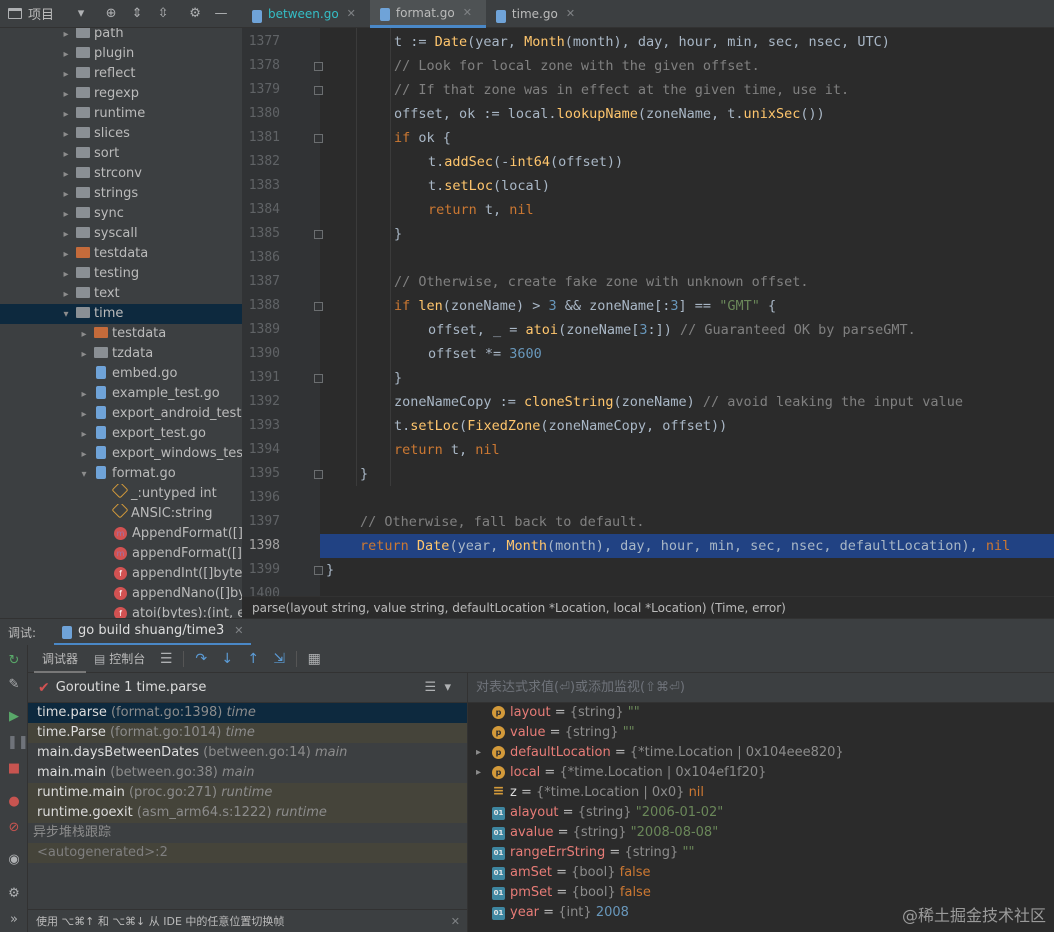  What do you see at coordinates (121, 574) in the screenshot?
I see `tree-item: f appendInt([]byte,` at bounding box center [121, 574].